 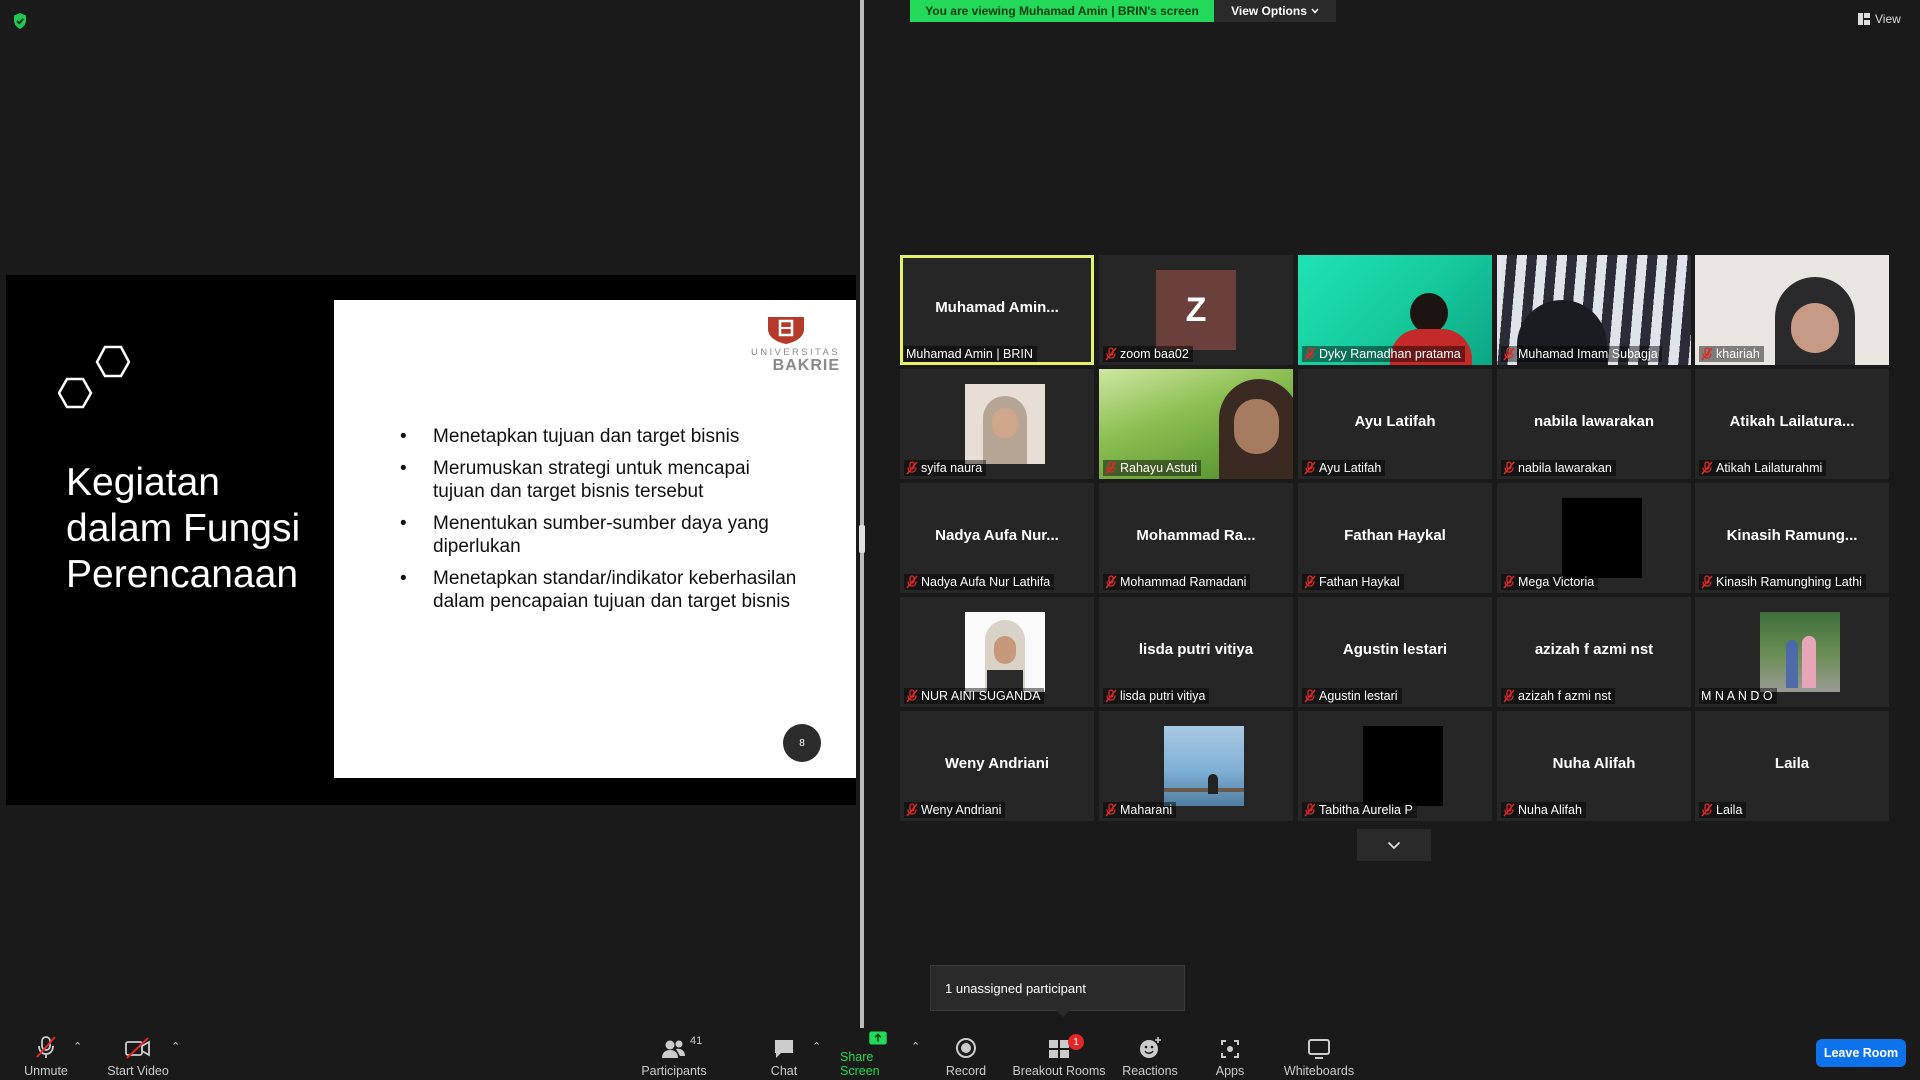 What do you see at coordinates (915, 1046) in the screenshot?
I see `share-options-caret: ⌃` at bounding box center [915, 1046].